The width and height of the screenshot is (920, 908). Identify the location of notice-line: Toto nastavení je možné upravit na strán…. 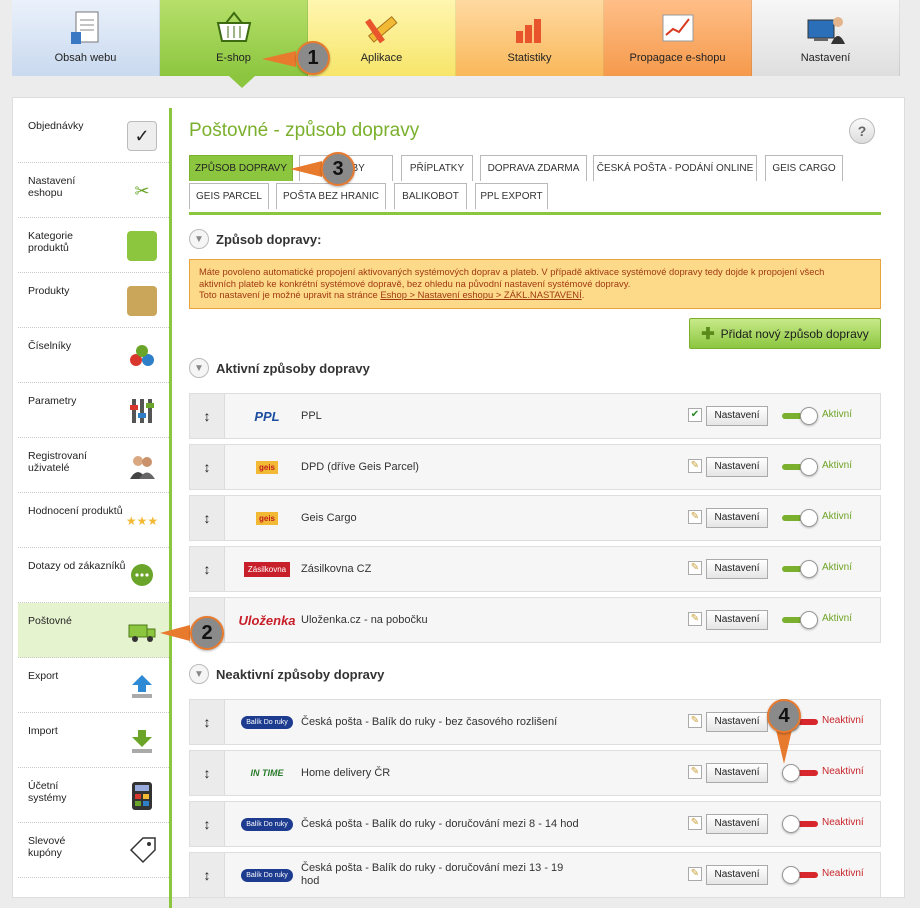
(535, 295).